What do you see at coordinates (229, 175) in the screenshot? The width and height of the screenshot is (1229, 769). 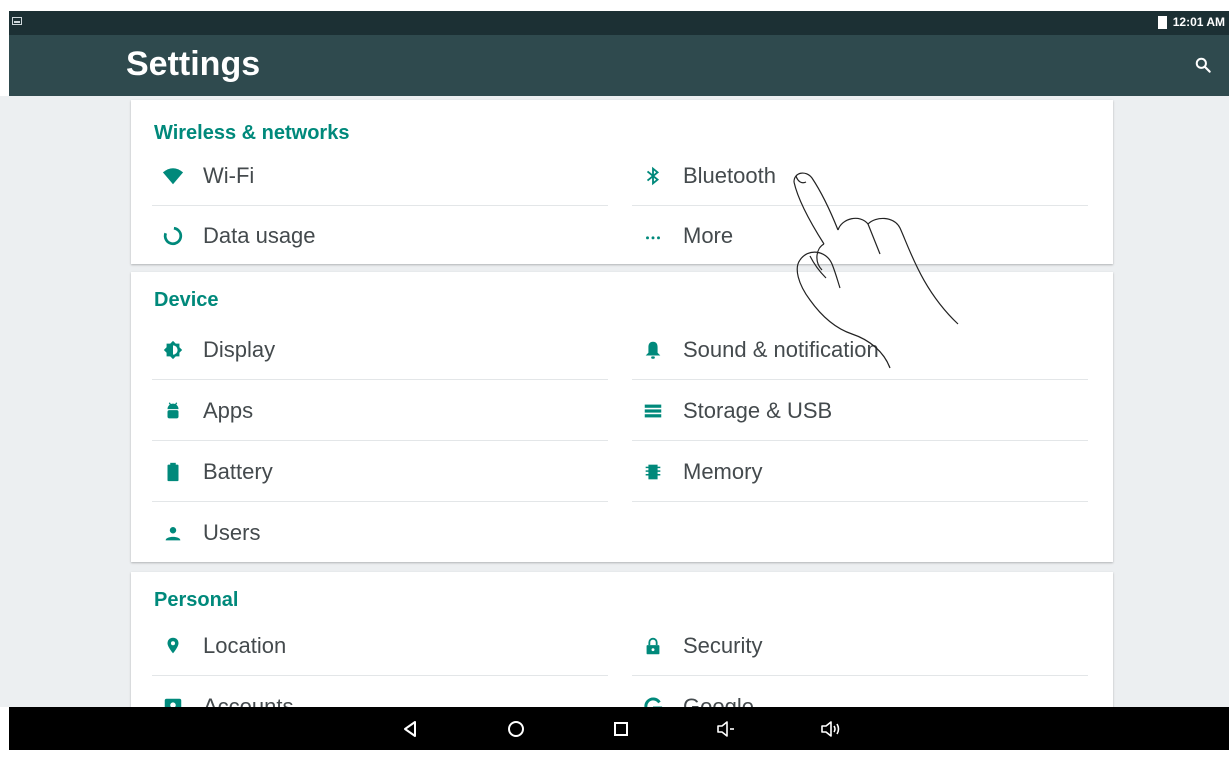 I see `setting-item-label: Wi-Fi` at bounding box center [229, 175].